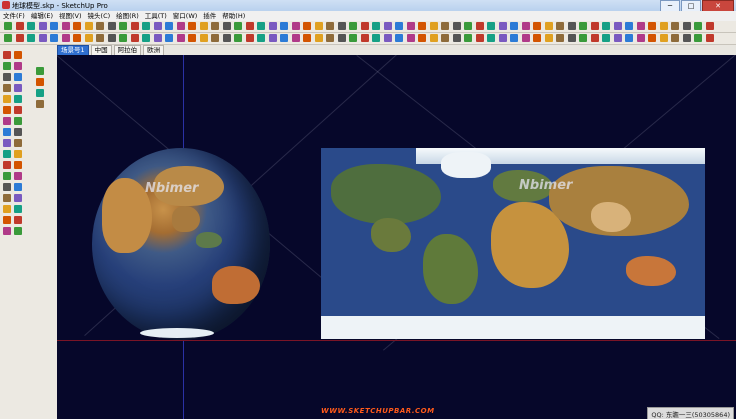 Image resolution: width=736 pixels, height=419 pixels. Describe the element at coordinates (101, 50) in the screenshot. I see `tab-china: 中国` at that location.